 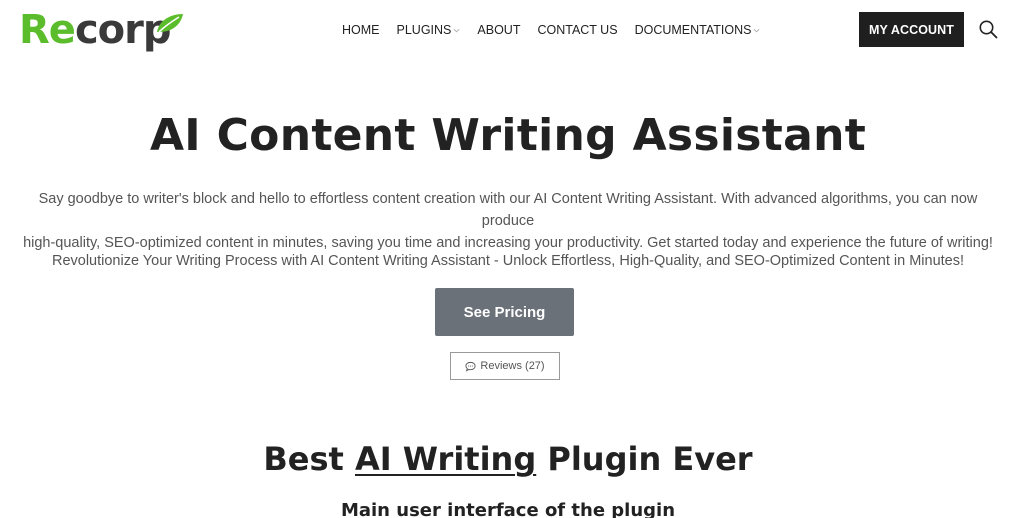 I want to click on hero-title: AI Content Writing Assistant, so click(x=508, y=135).